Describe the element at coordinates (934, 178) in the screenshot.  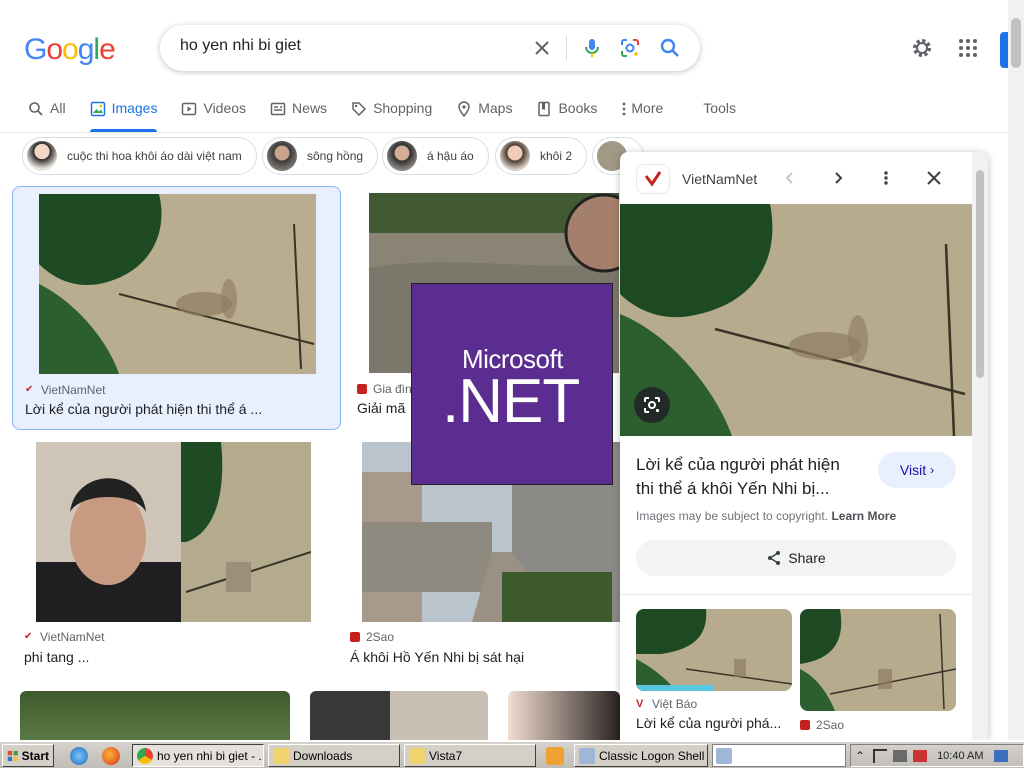
I see `close-icon` at that location.